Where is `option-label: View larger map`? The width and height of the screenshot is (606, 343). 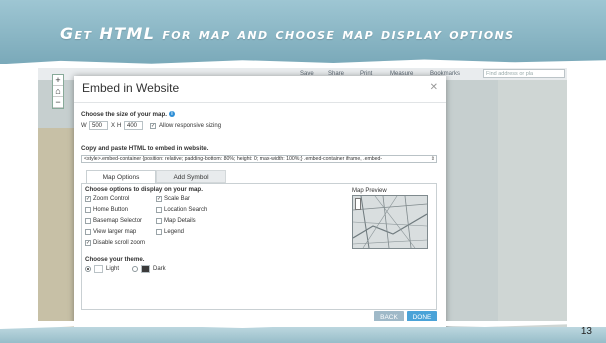 option-label: View larger map is located at coordinates (115, 232).